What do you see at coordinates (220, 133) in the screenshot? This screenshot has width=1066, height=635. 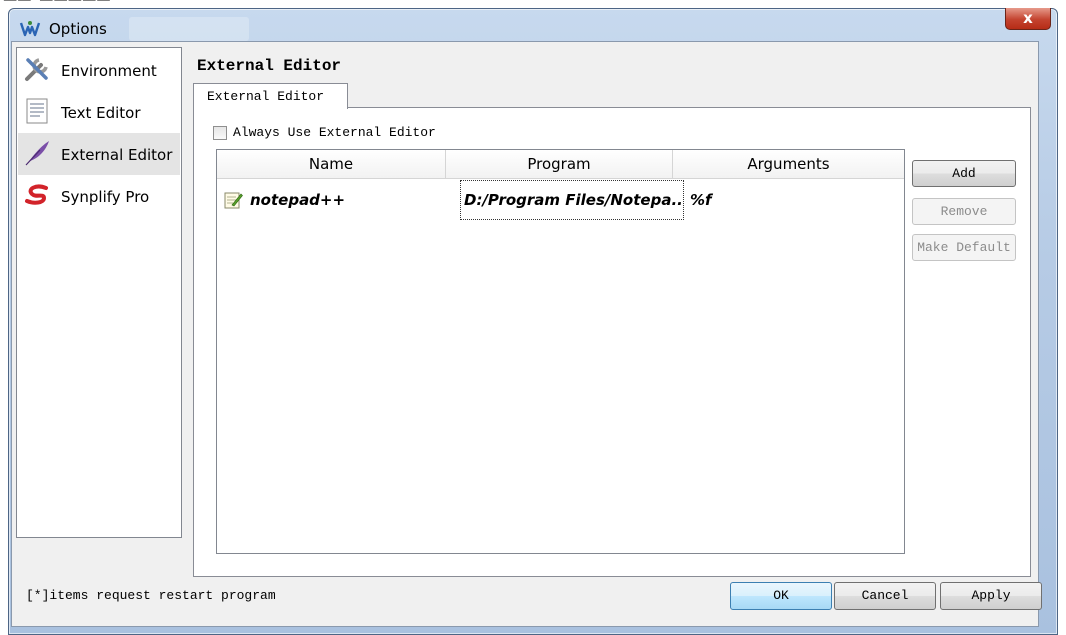 I see `always-use-external-editor-checkbox` at bounding box center [220, 133].